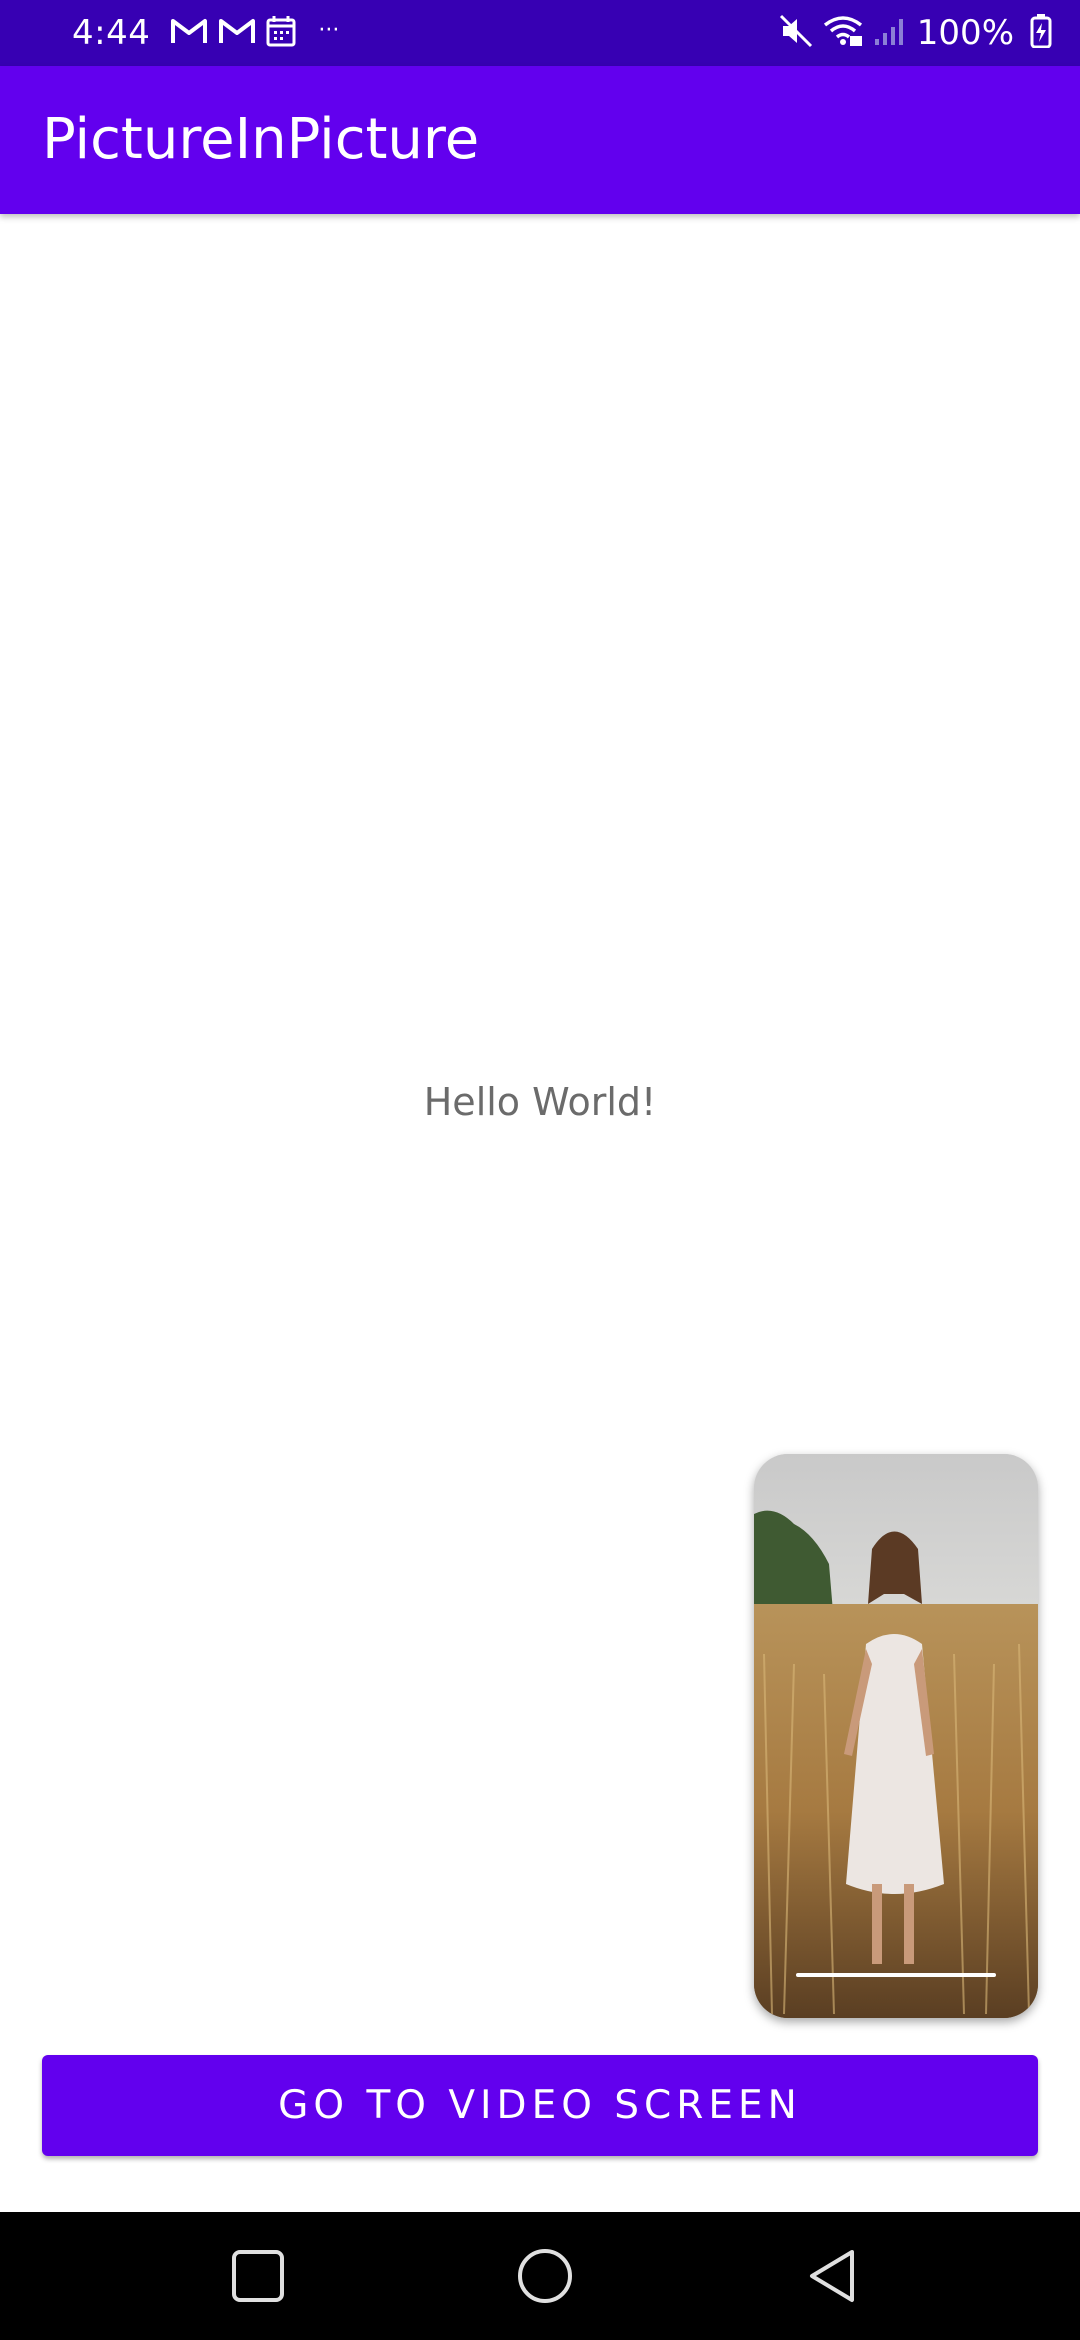 The width and height of the screenshot is (1080, 2340). I want to click on battery-percentage: 100%, so click(965, 33).